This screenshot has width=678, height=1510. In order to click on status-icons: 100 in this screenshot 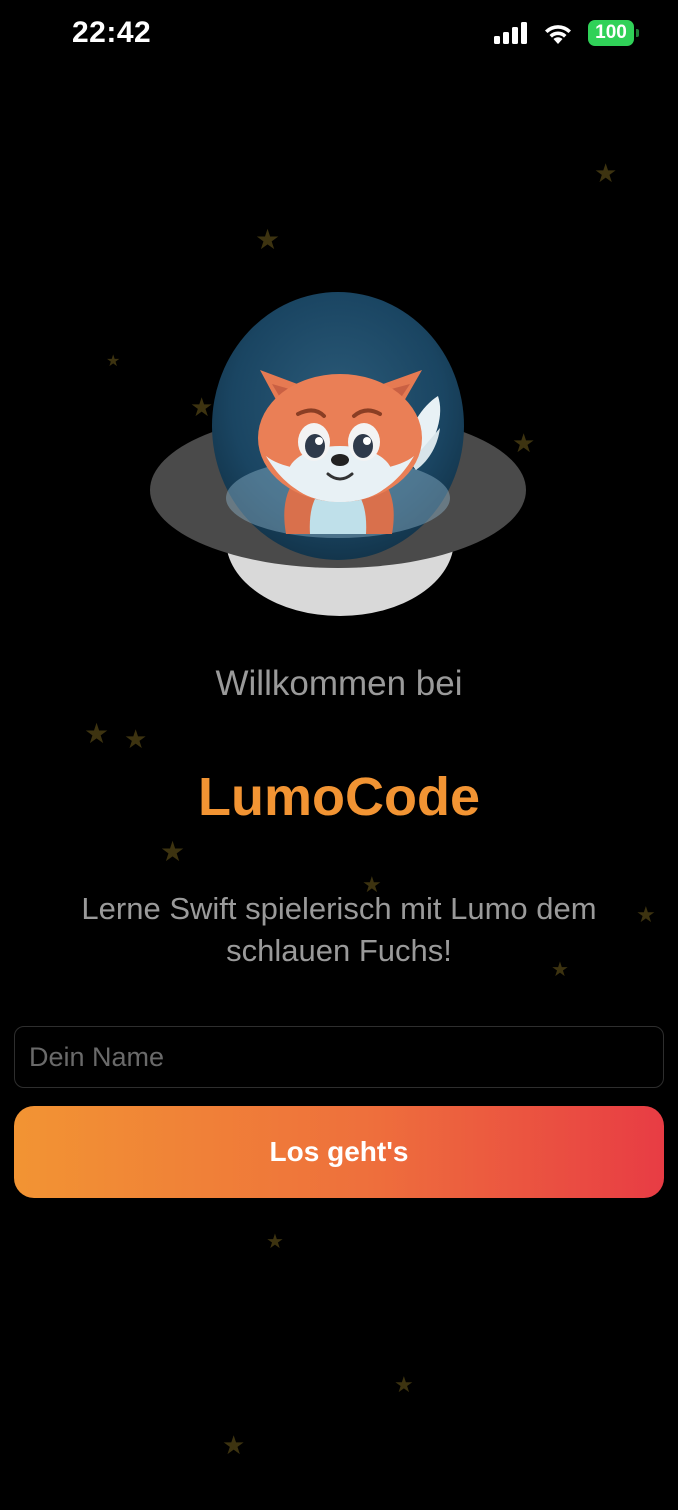, I will do `click(566, 33)`.